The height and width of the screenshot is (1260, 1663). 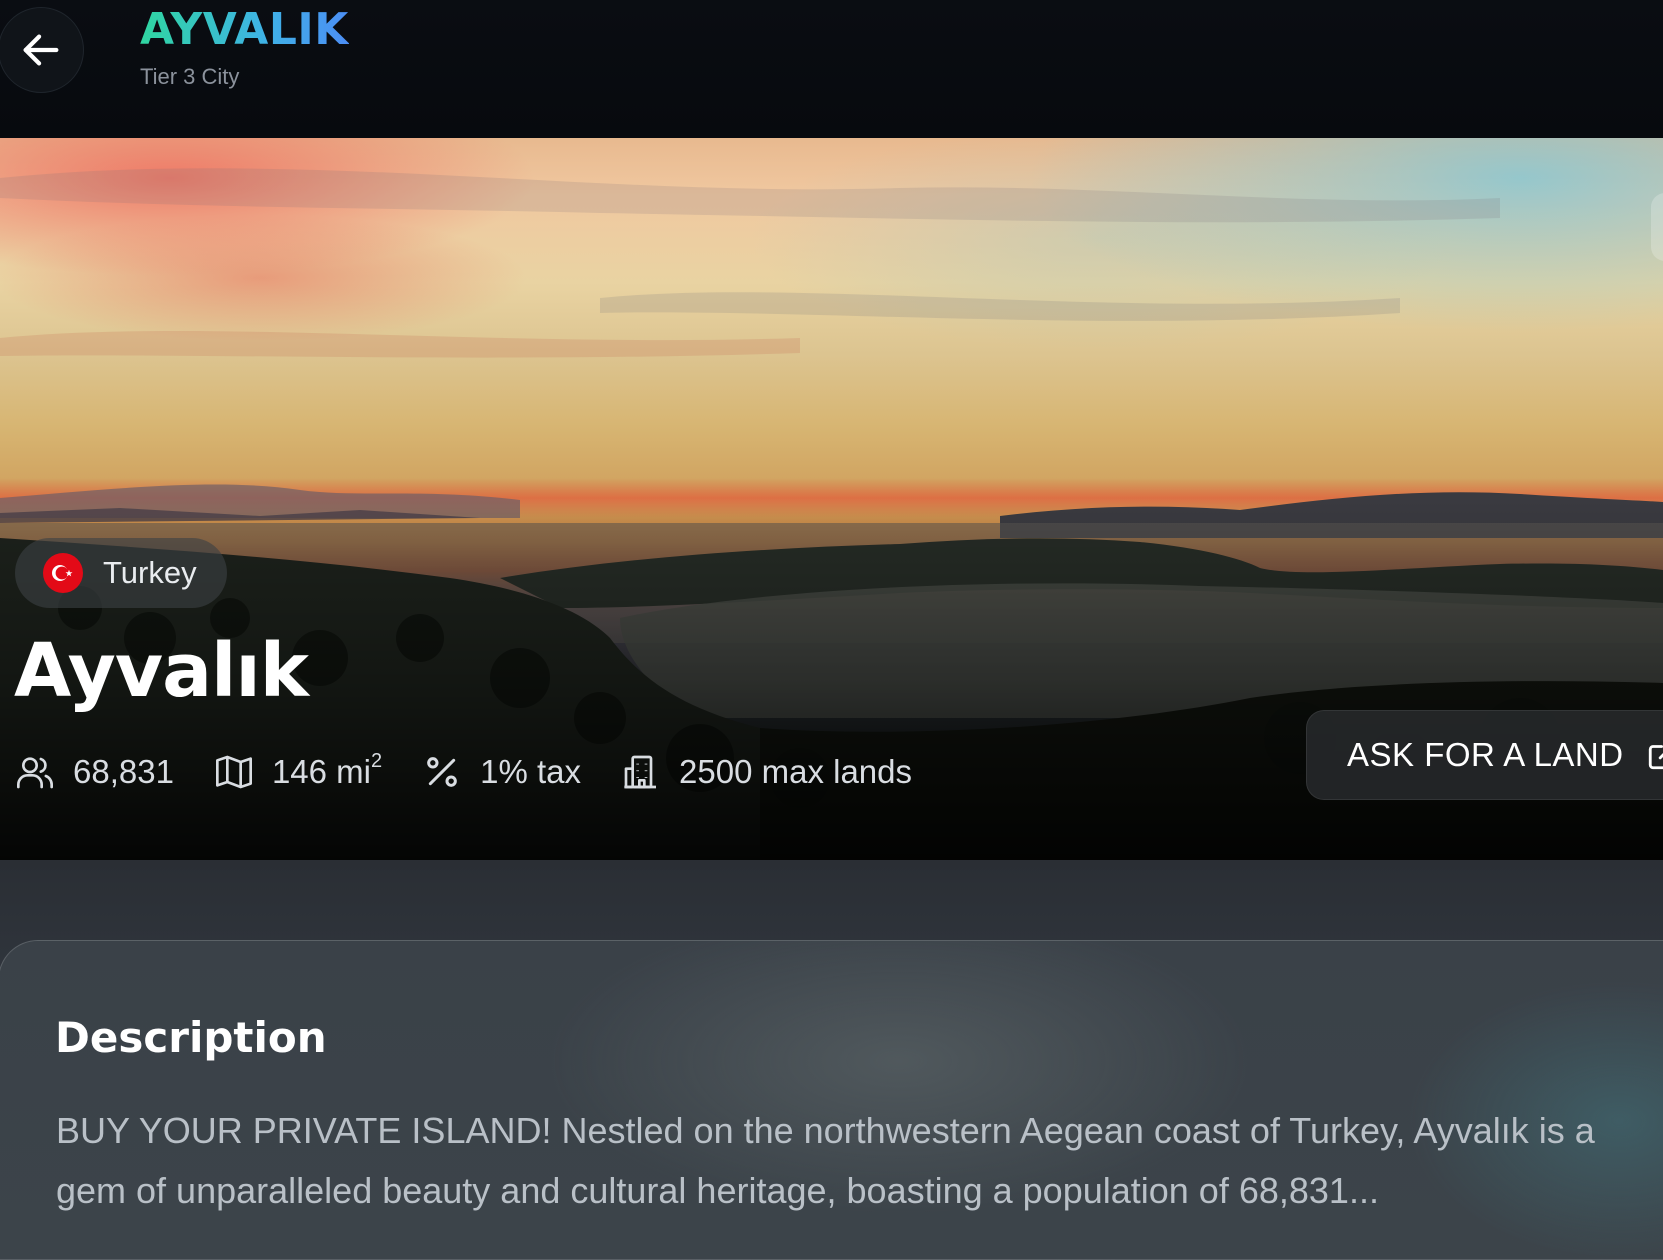 I want to click on ask-for-land-label: ASK FOR A LAND, so click(x=1485, y=754).